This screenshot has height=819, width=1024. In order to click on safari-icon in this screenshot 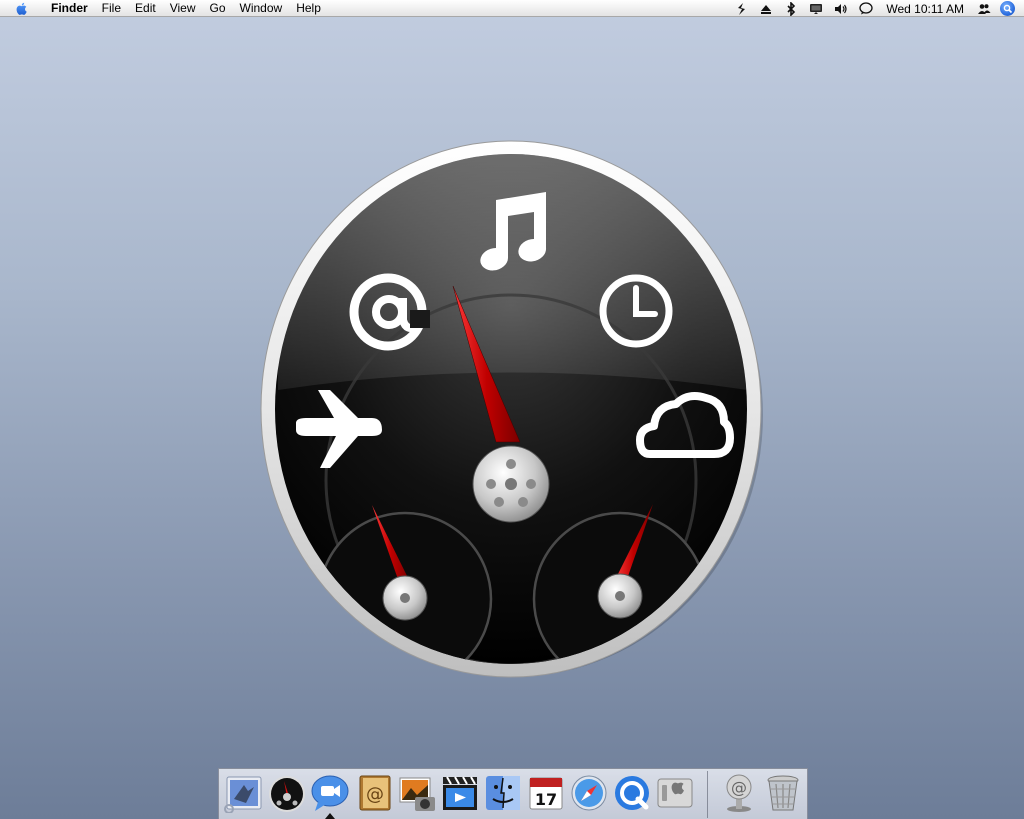, I will do `click(589, 793)`.